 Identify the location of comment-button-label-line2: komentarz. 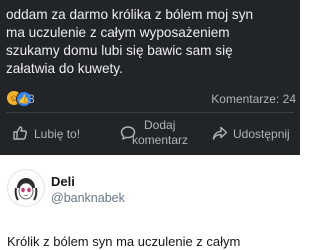
(160, 140).